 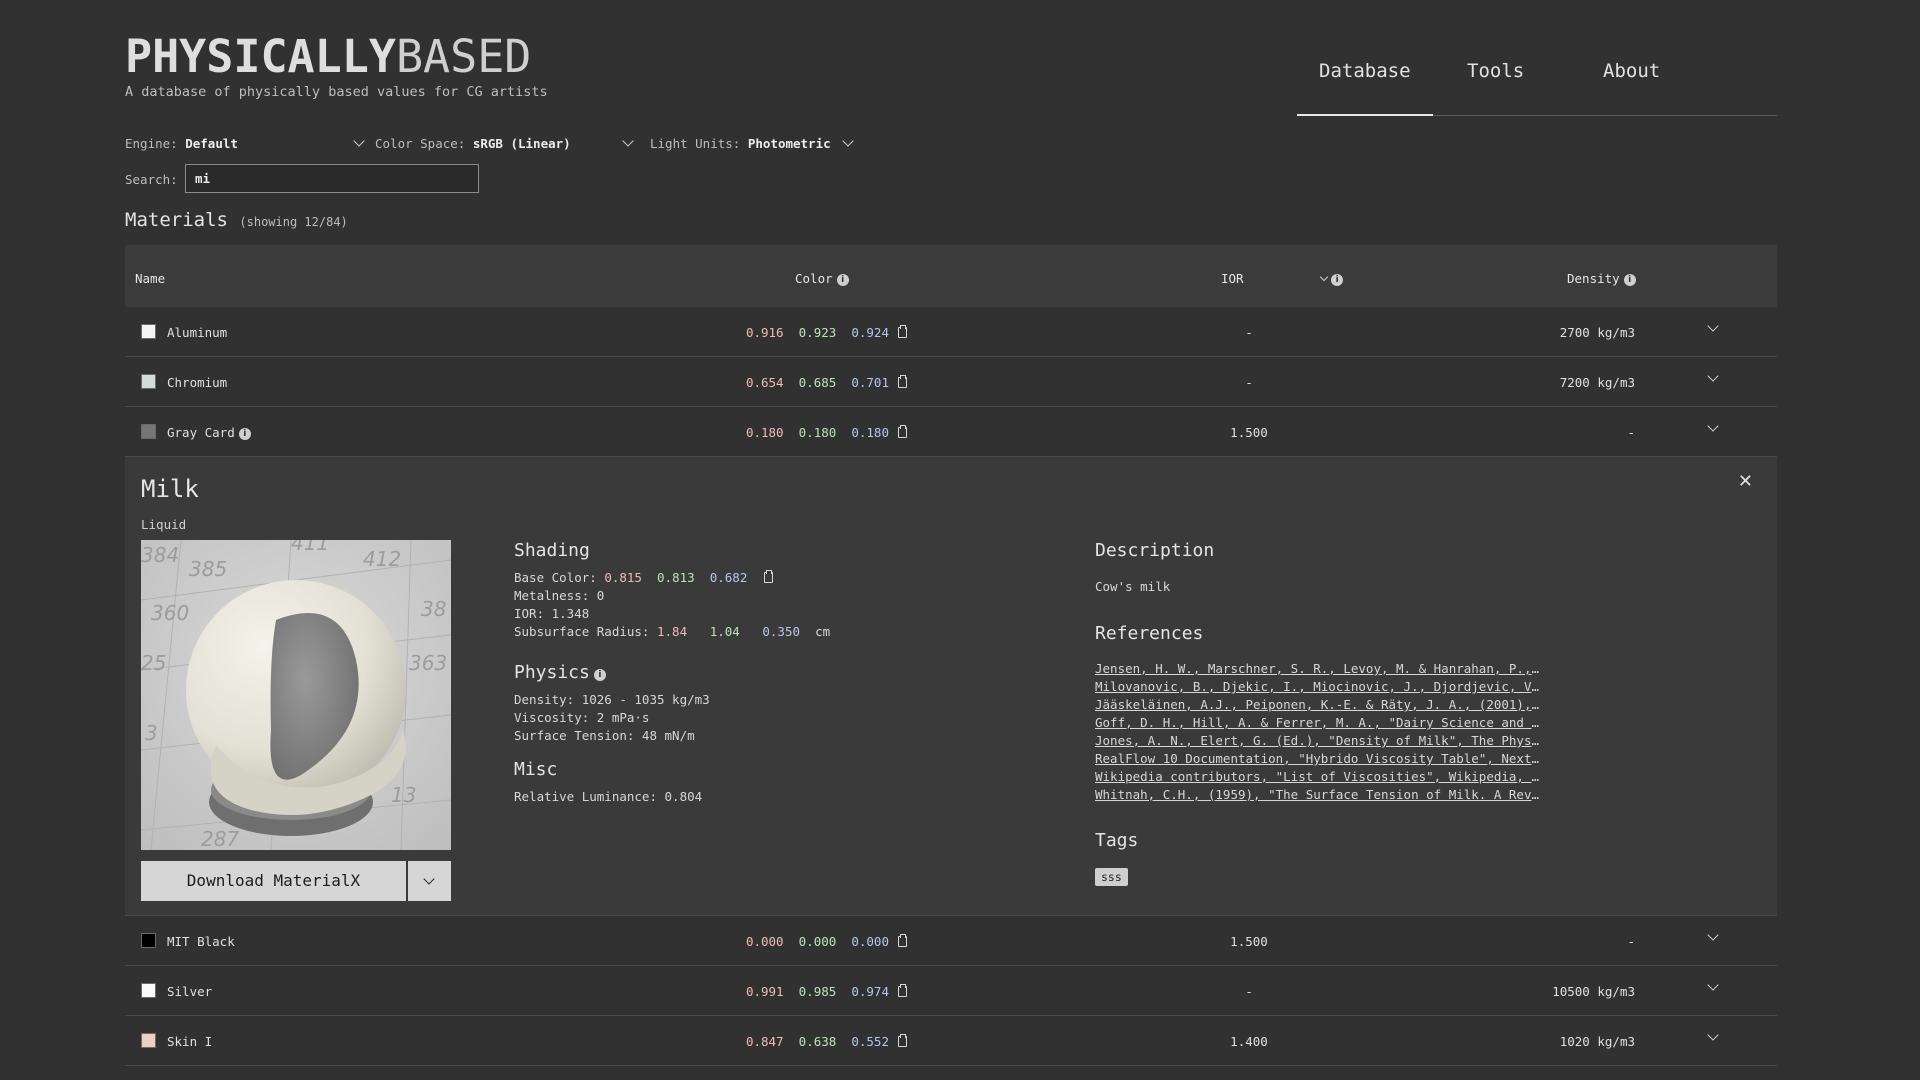 What do you see at coordinates (273, 881) in the screenshot?
I see `download-materialx-button: Download MaterialX` at bounding box center [273, 881].